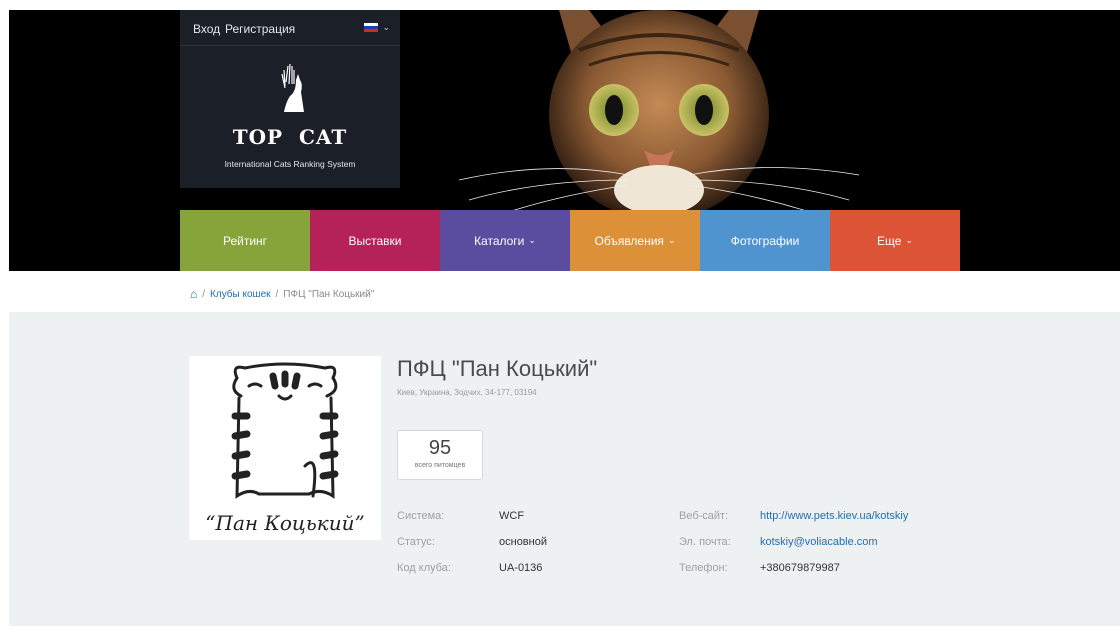 The width and height of the screenshot is (1120, 634). Describe the element at coordinates (467, 392) in the screenshot. I see `club-address: Киев, Украина, Зодчих, 34-177, 03194` at that location.